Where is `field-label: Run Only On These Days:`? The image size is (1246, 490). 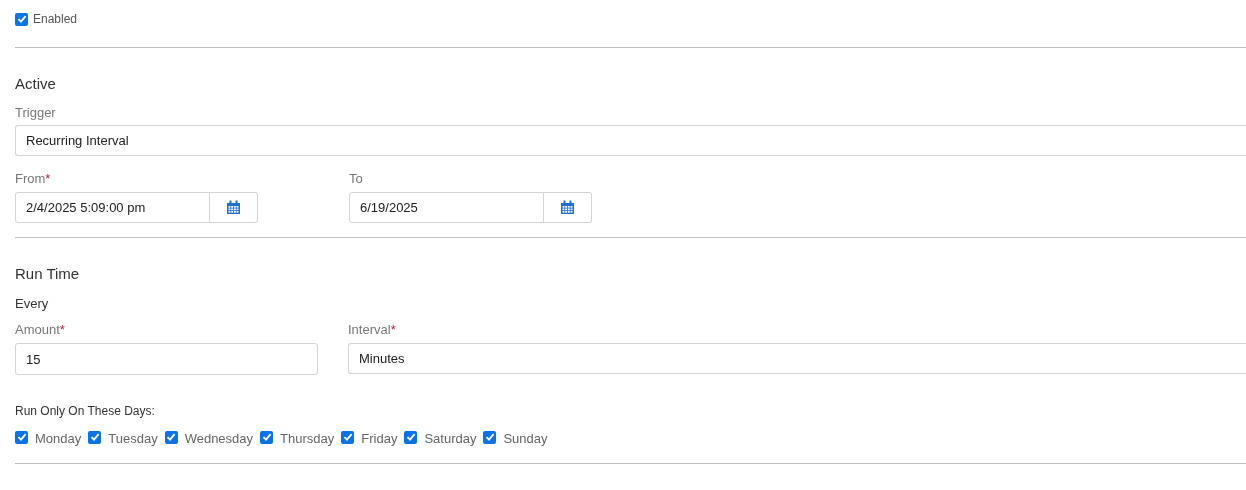 field-label: Run Only On These Days: is located at coordinates (85, 411).